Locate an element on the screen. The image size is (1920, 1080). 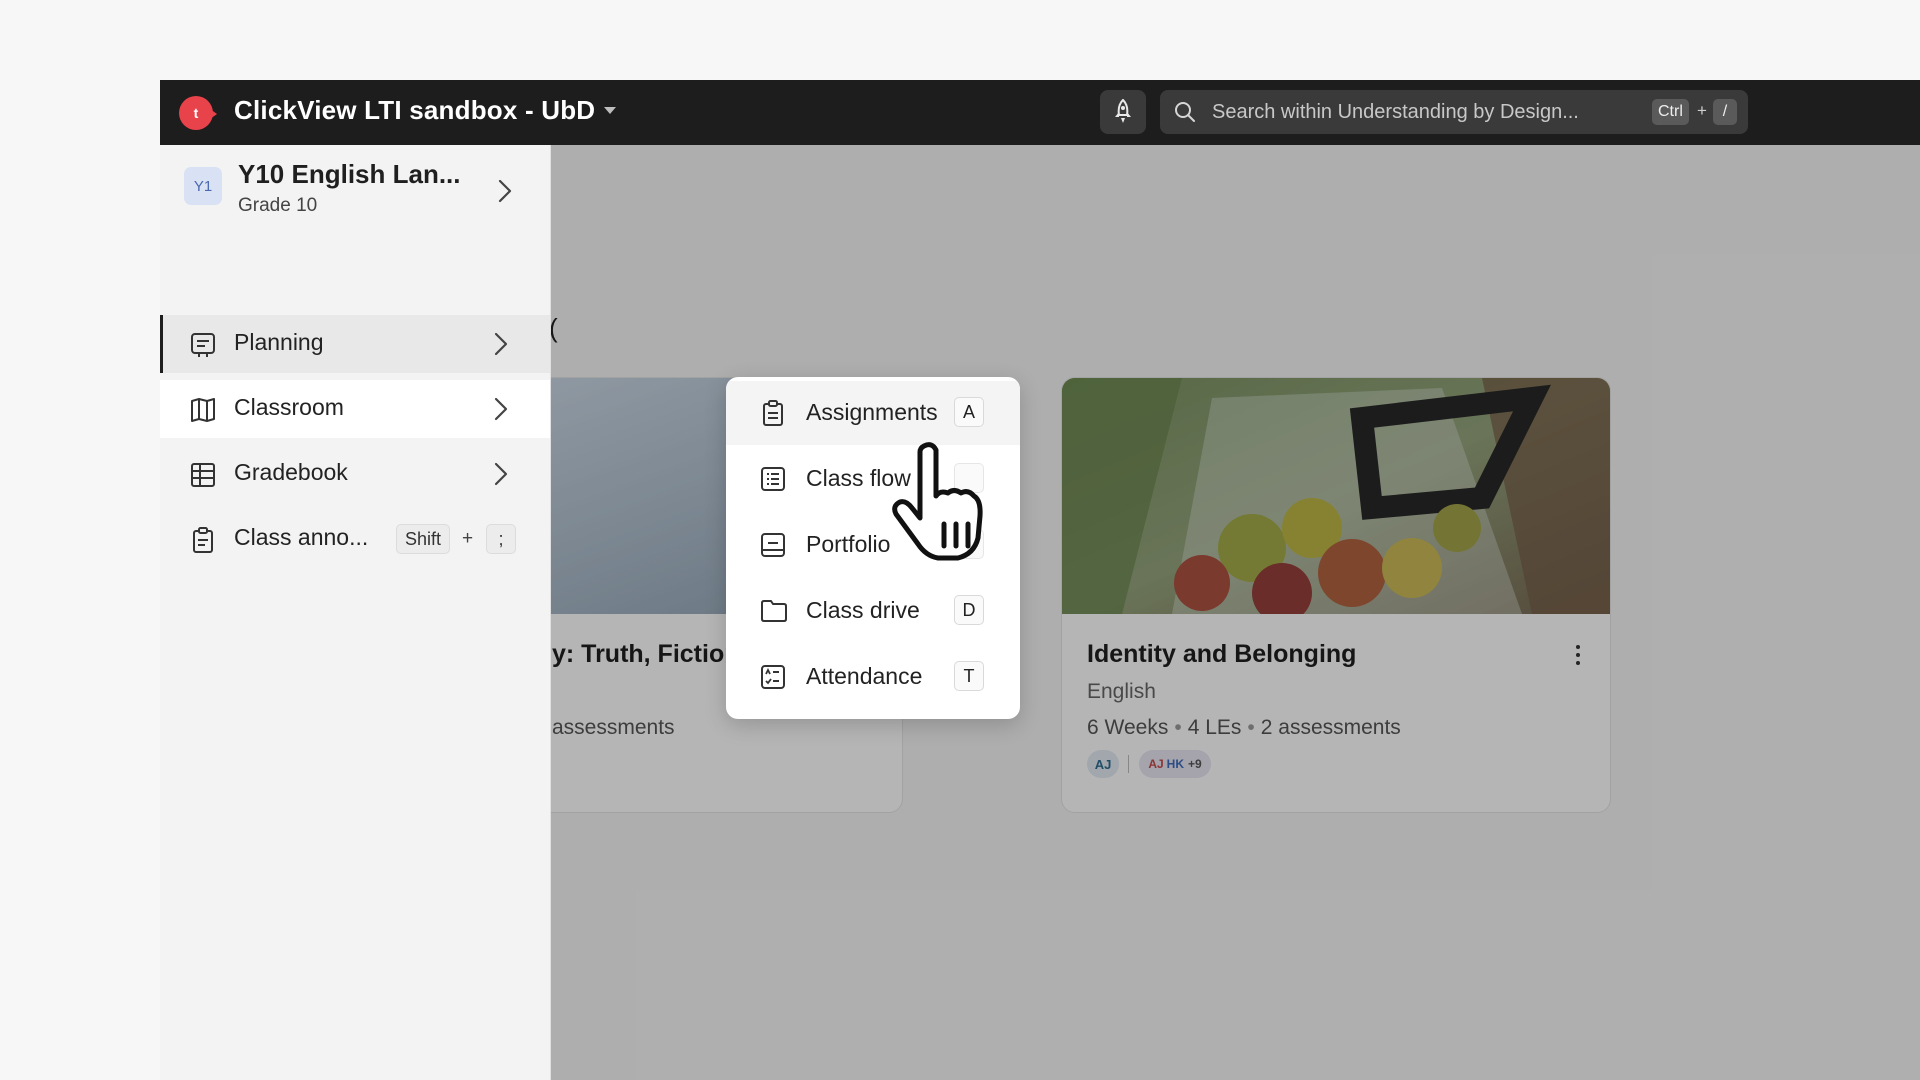
menu-item-label: Attendance is located at coordinates (864, 676).